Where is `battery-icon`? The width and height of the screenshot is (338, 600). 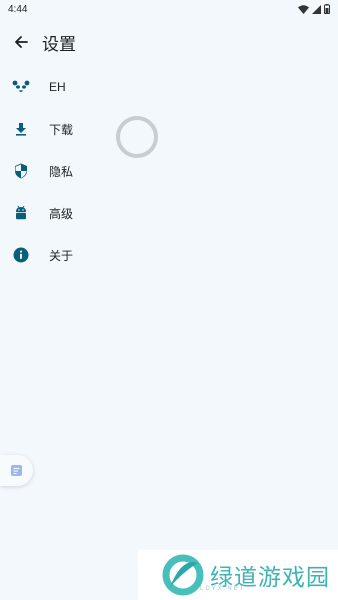
battery-icon is located at coordinates (327, 9).